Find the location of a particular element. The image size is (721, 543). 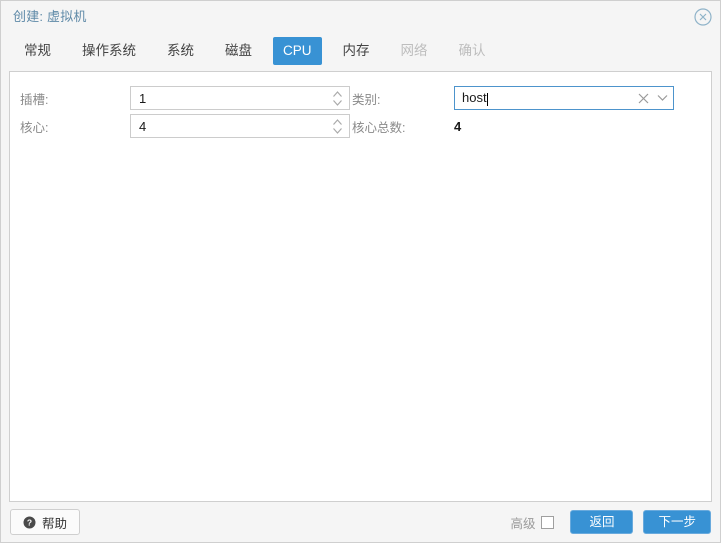

sockets-value: 1 is located at coordinates (143, 98).